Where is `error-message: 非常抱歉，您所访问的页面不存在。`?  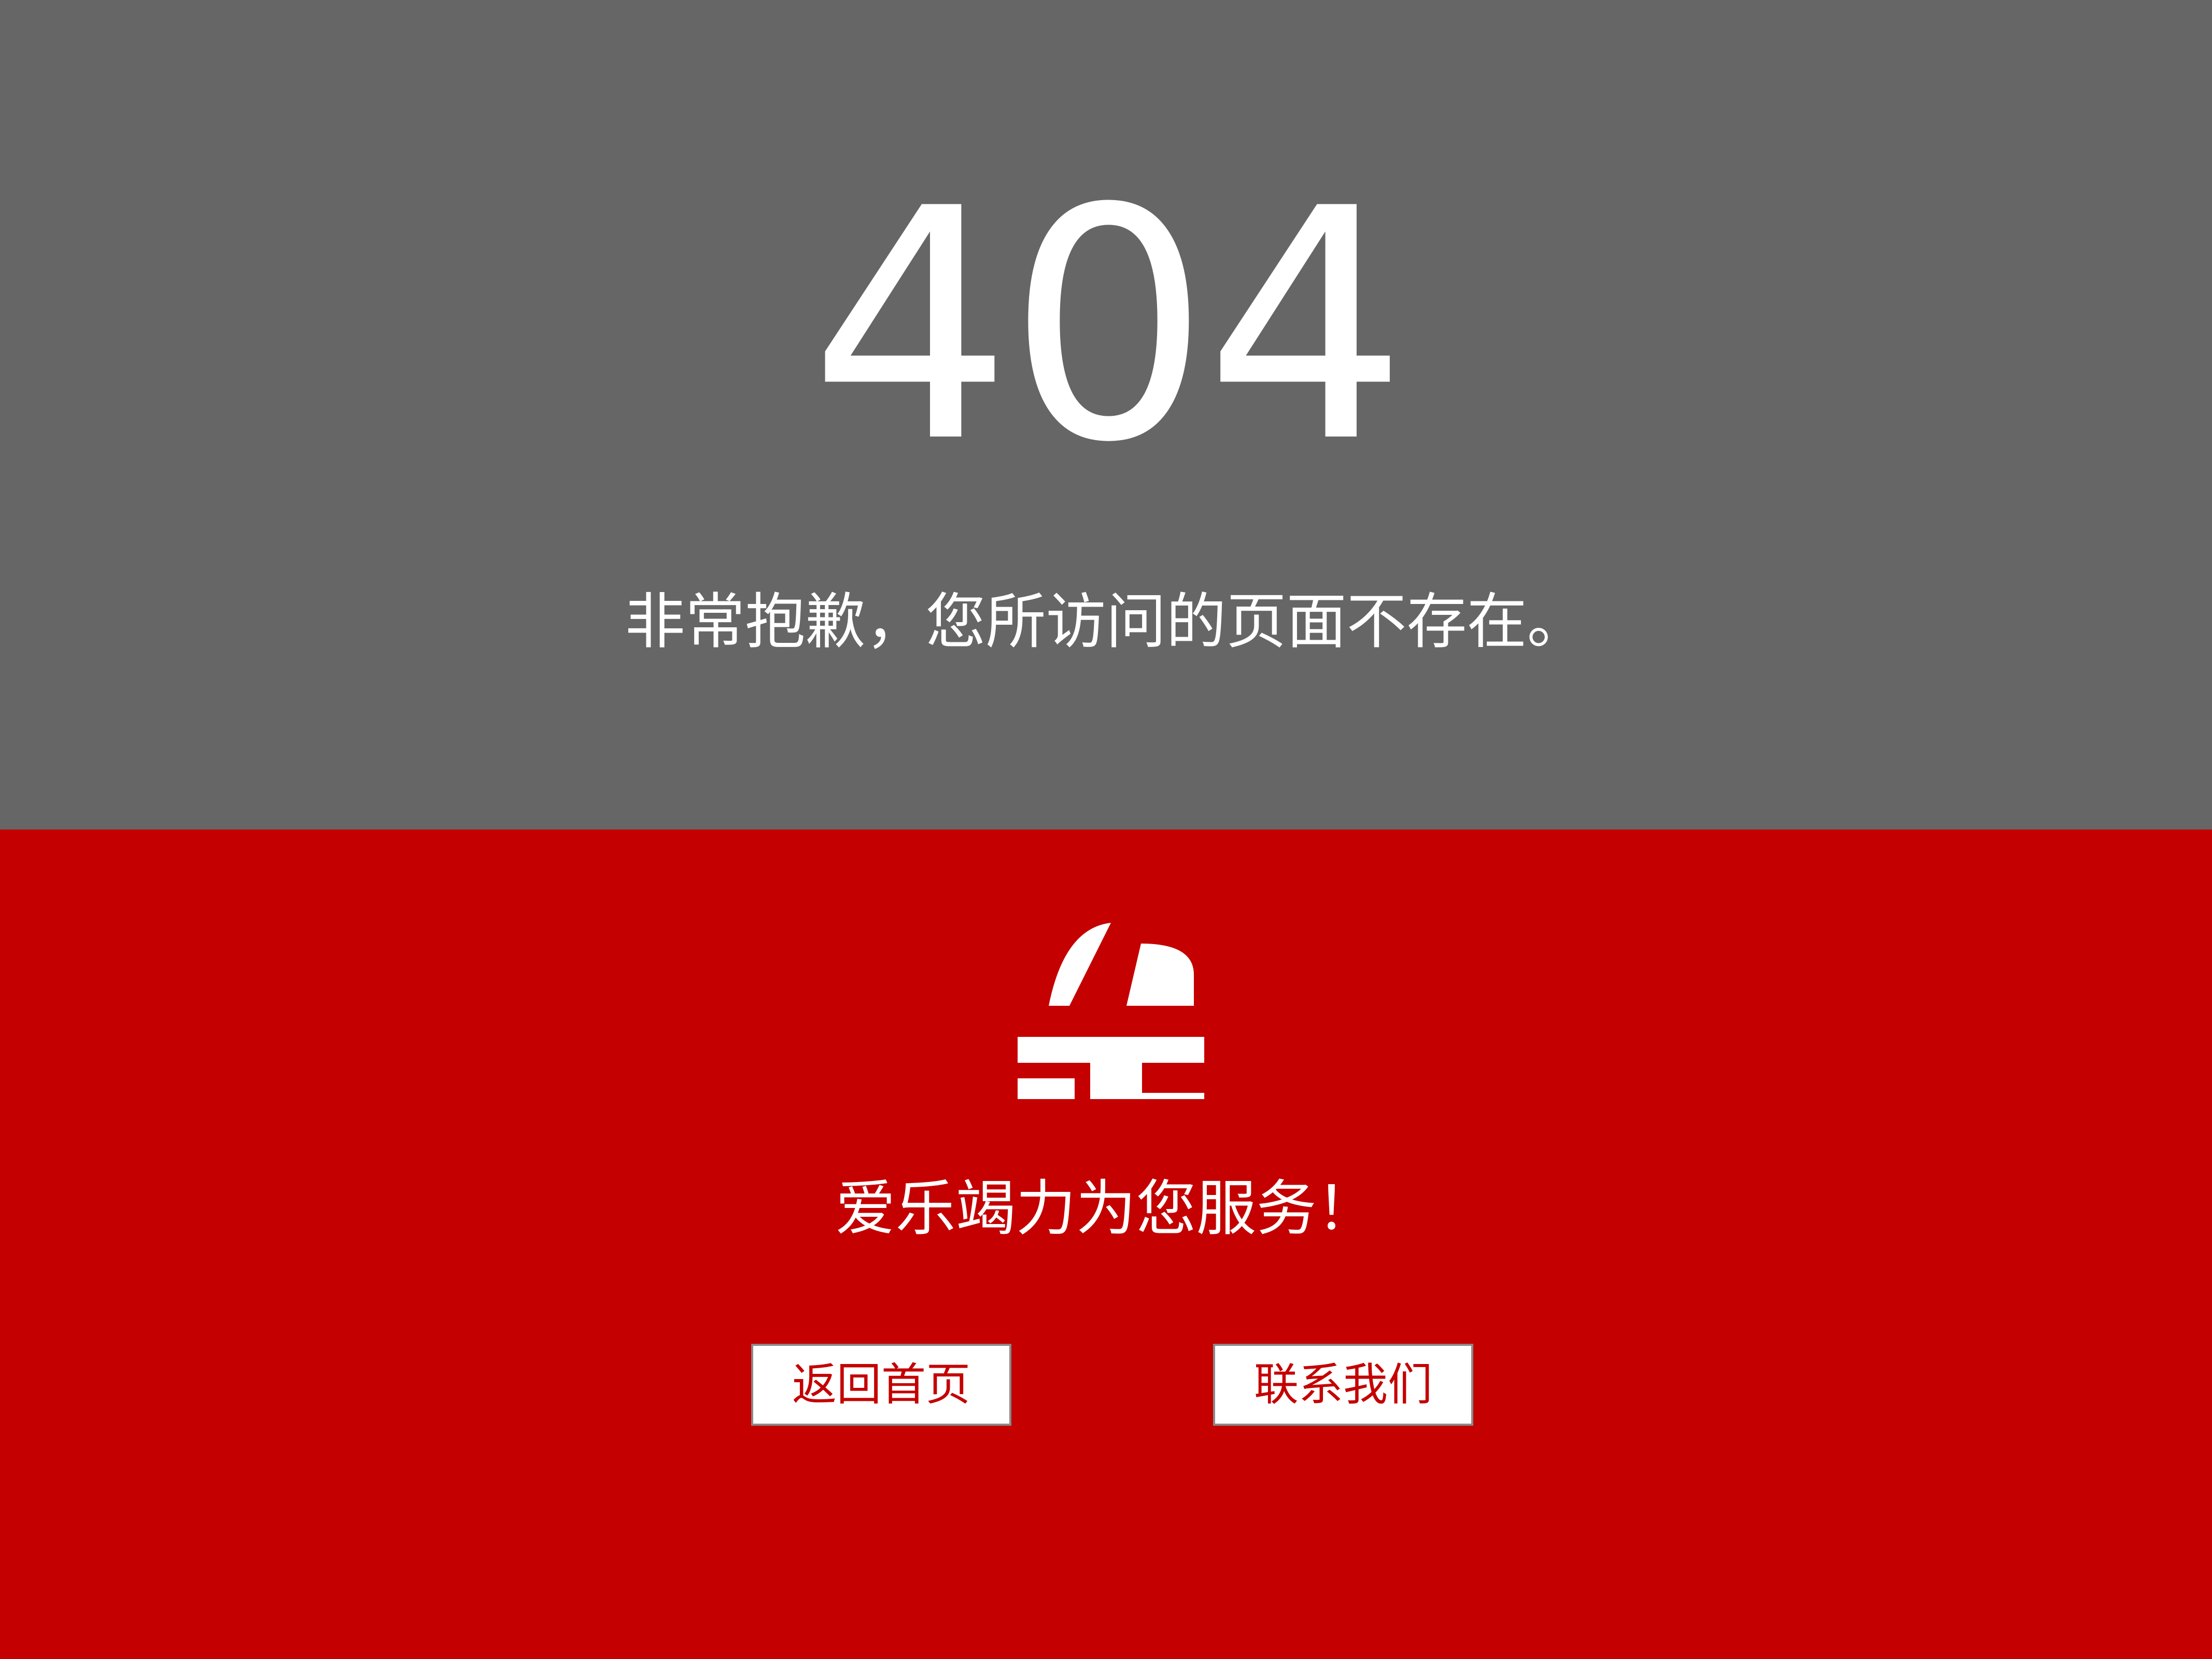
error-message: 非常抱歉，您所访问的页面不存在。 is located at coordinates (1106, 622).